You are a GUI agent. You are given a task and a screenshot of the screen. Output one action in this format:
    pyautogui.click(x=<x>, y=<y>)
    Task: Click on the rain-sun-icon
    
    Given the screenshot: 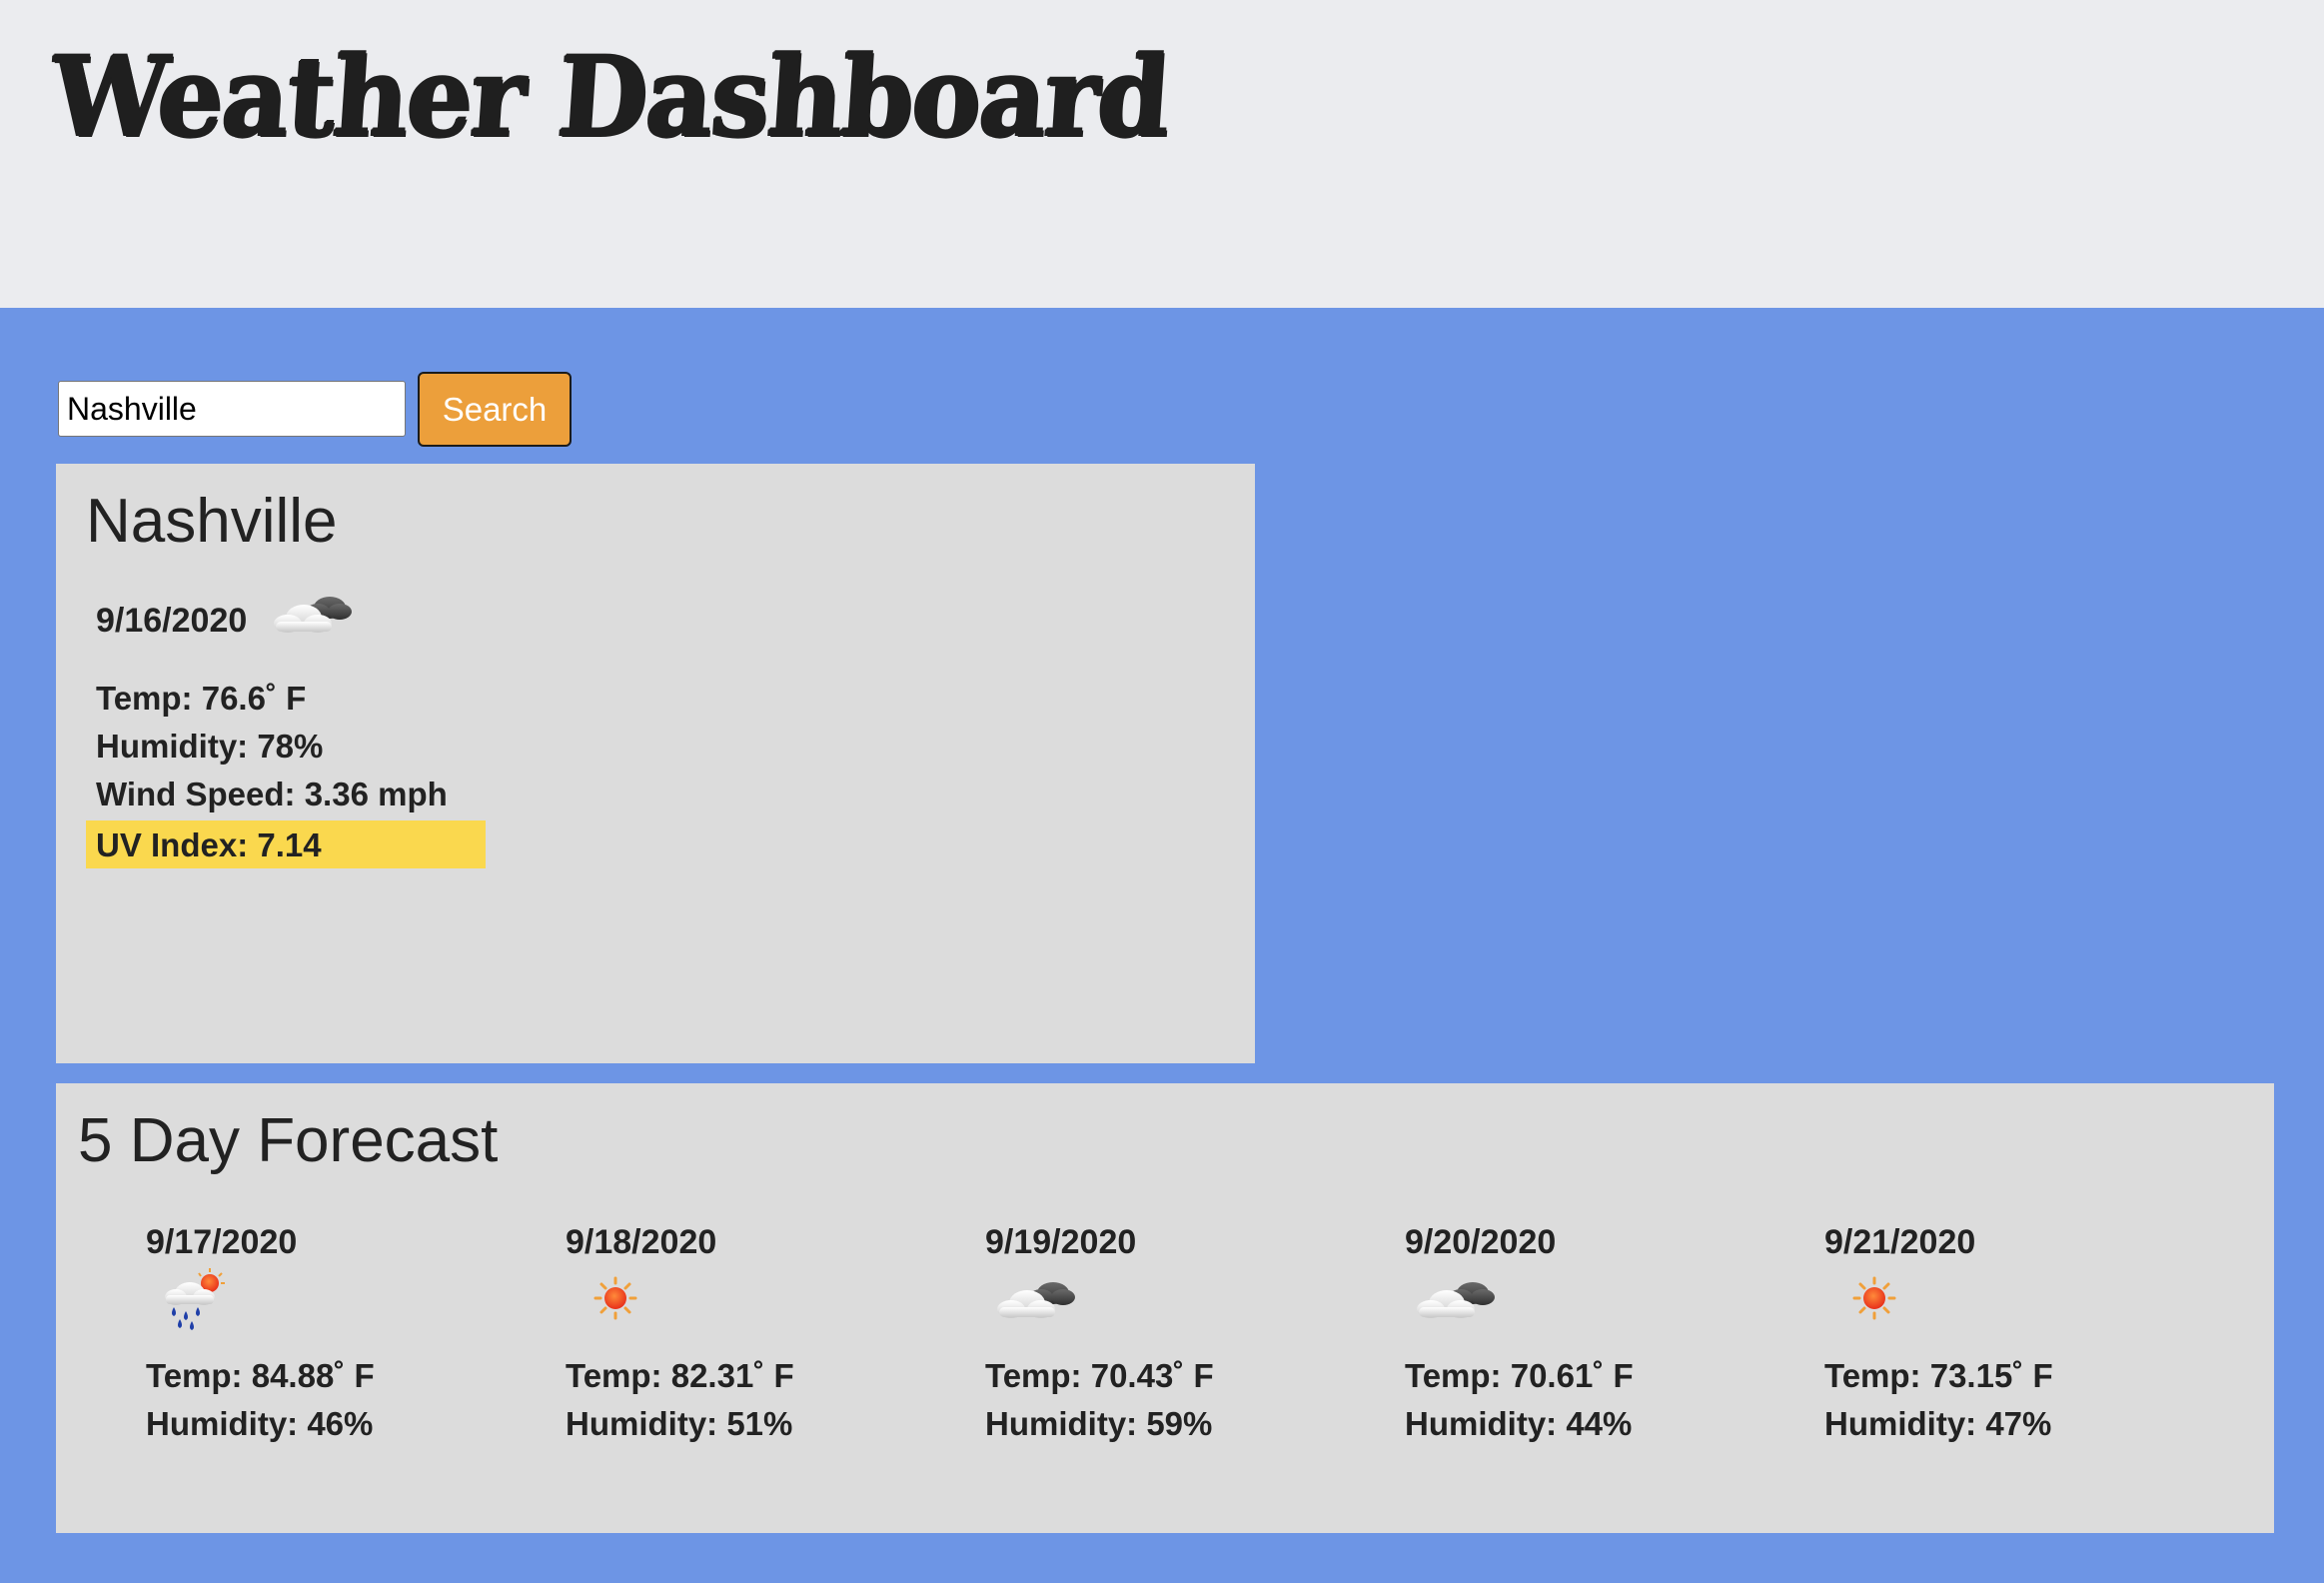 What is the action you would take?
    pyautogui.click(x=195, y=1299)
    